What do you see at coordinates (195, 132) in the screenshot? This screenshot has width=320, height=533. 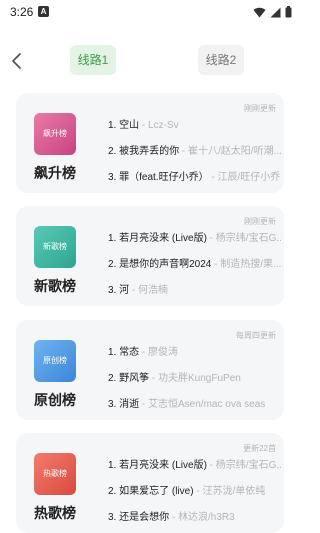 I see `song-item: 1. 空山 - Lcz-Sv` at bounding box center [195, 132].